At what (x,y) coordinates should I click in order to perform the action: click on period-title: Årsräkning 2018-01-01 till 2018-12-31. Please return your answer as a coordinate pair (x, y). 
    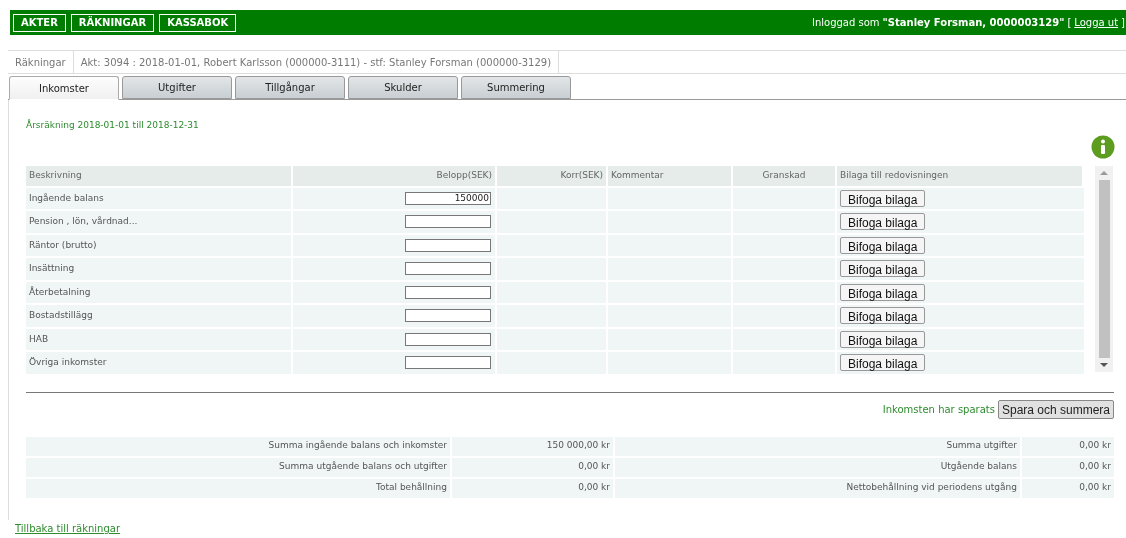
    Looking at the image, I should click on (113, 125).